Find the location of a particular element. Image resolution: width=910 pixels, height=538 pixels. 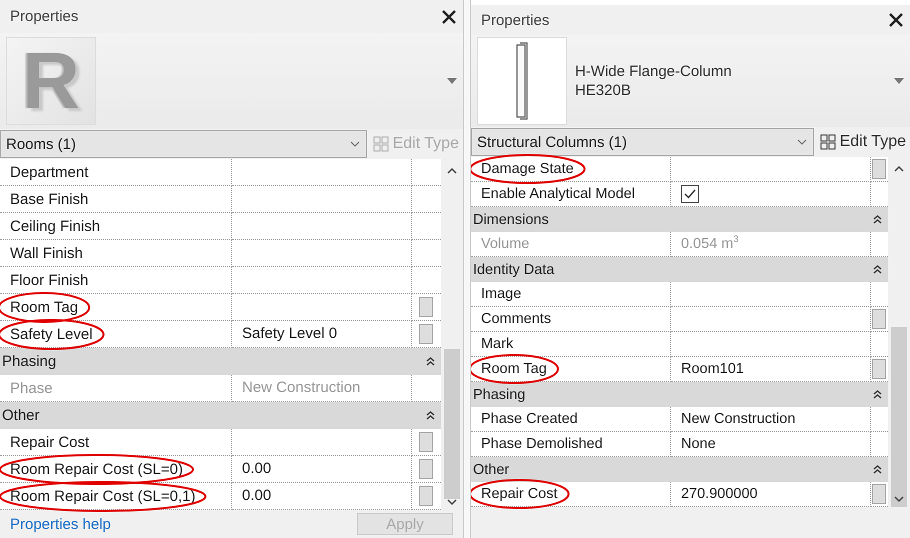

property-label: Image is located at coordinates (501, 294).